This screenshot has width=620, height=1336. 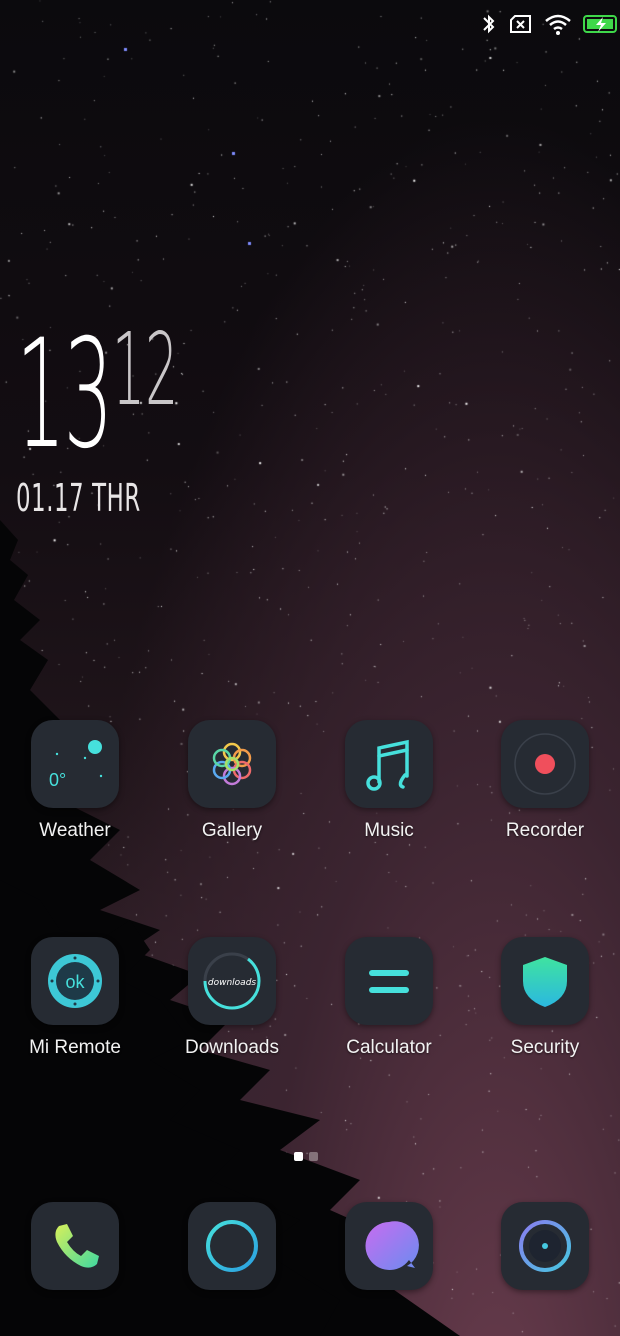 What do you see at coordinates (545, 830) in the screenshot?
I see `app-label: Recorder` at bounding box center [545, 830].